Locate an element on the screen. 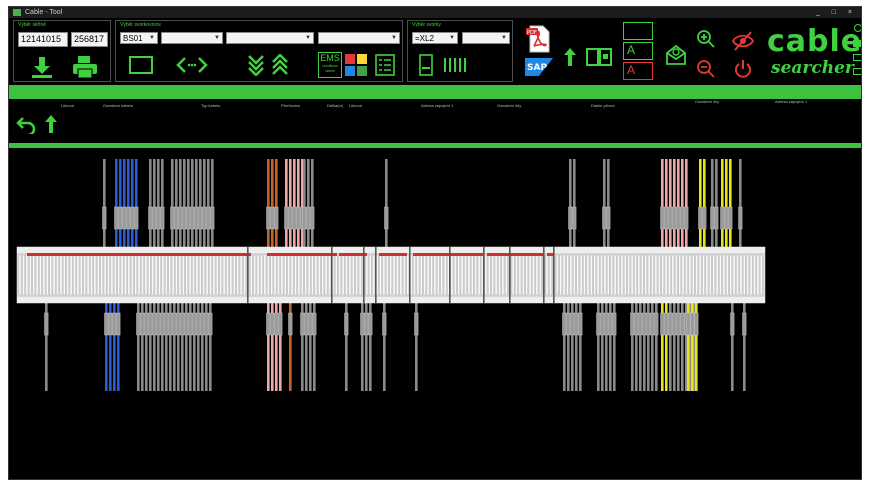  ems-button: EMS conditions labels is located at coordinates (330, 65).